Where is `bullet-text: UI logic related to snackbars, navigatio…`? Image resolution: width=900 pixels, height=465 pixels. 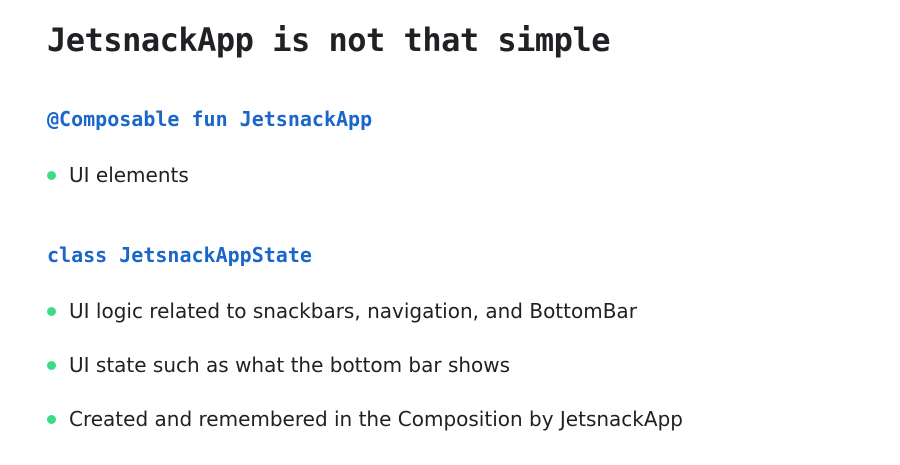
bullet-text: UI logic related to snackbars, navigatio… is located at coordinates (353, 311).